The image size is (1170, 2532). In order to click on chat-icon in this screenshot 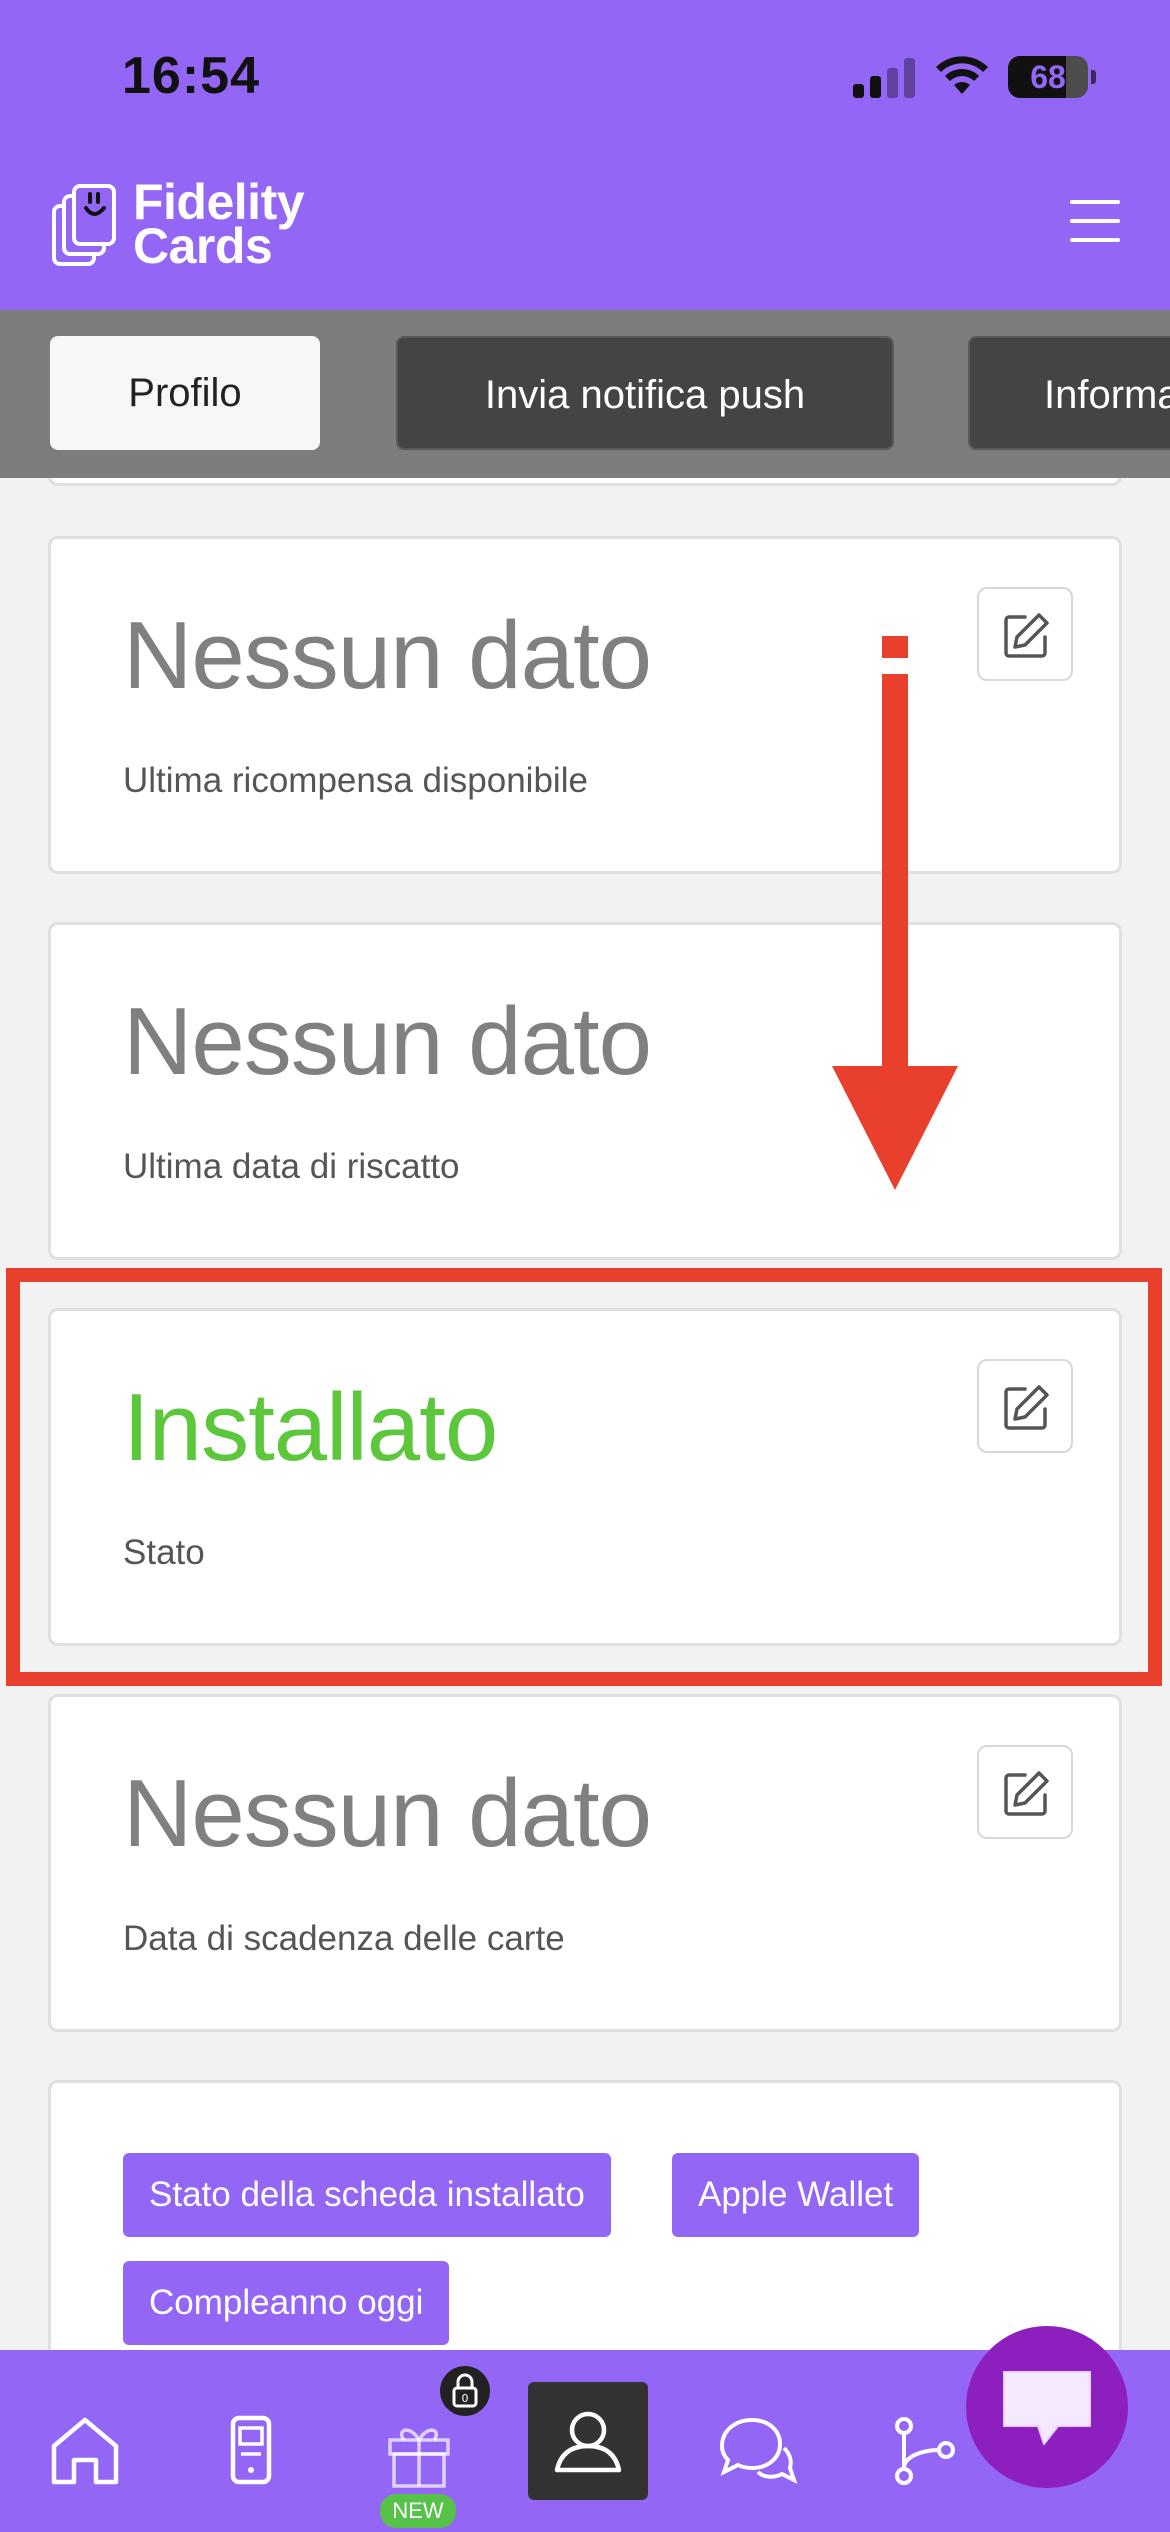, I will do `click(1047, 2408)`.